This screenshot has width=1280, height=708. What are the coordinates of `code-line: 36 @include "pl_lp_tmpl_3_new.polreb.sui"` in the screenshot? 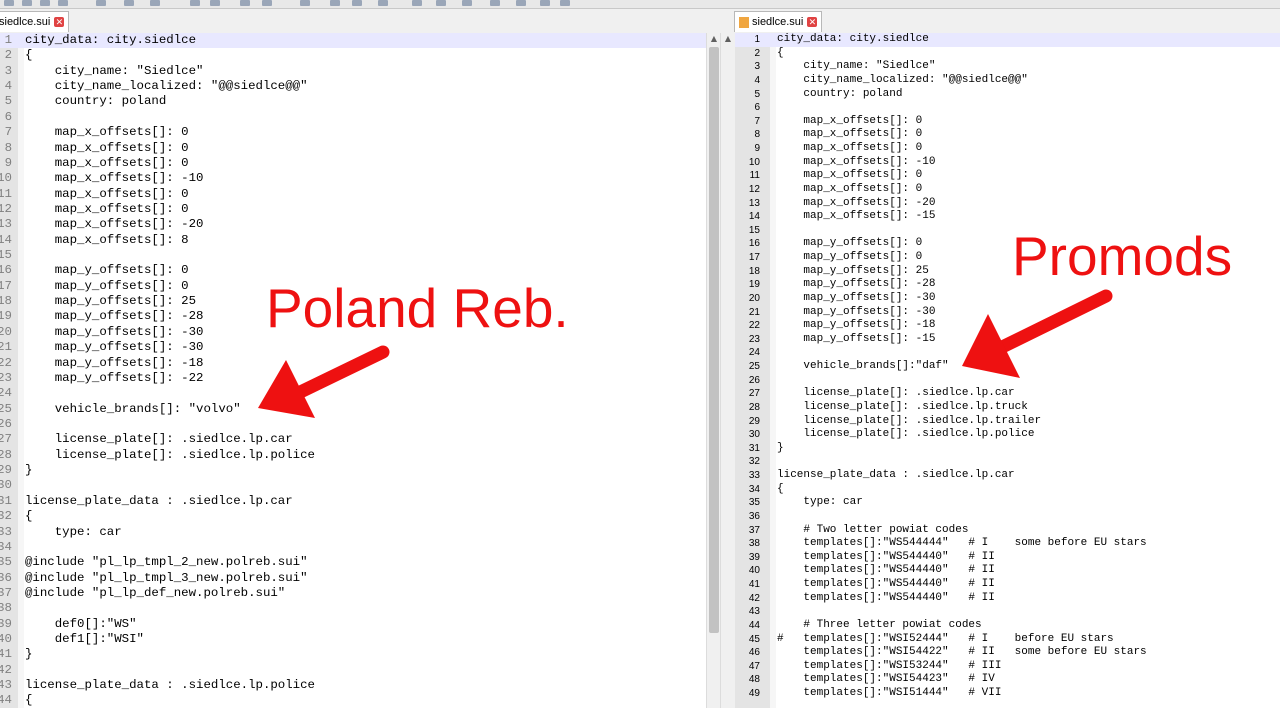 It's located at (360, 578).